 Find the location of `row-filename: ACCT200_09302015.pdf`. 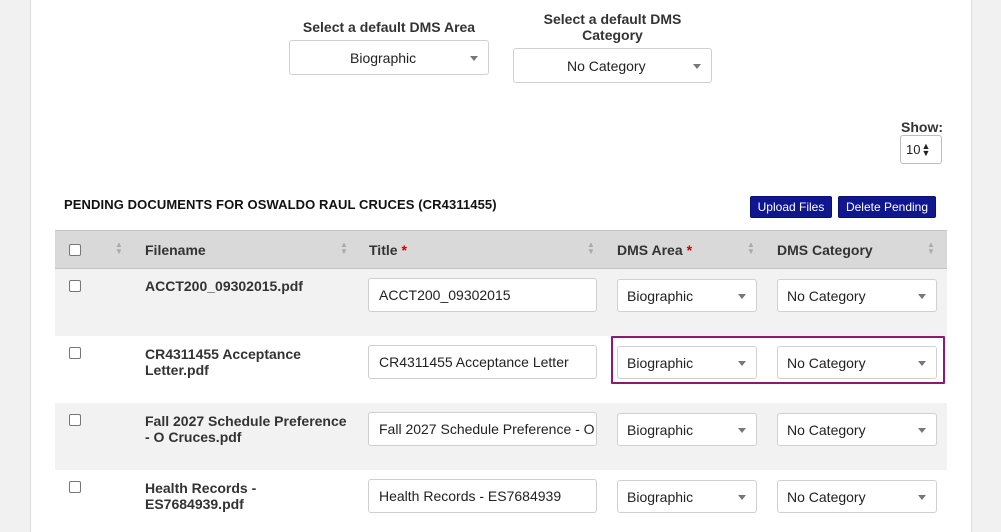

row-filename: ACCT200_09302015.pdf is located at coordinates (250, 286).